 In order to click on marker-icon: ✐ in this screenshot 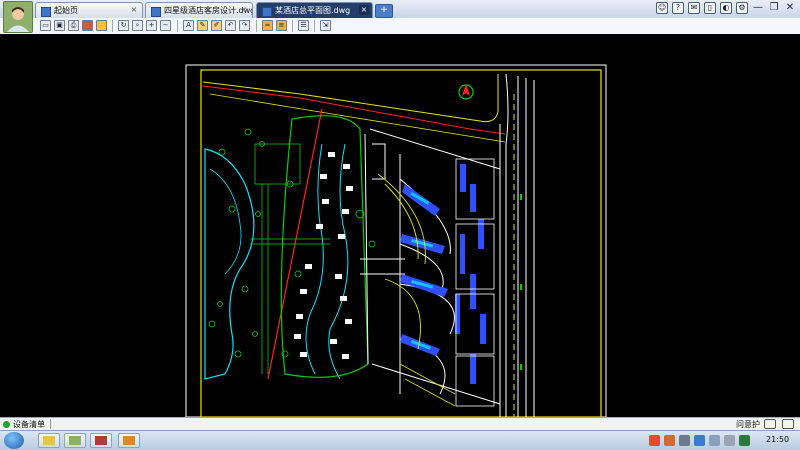, I will do `click(216, 25)`.